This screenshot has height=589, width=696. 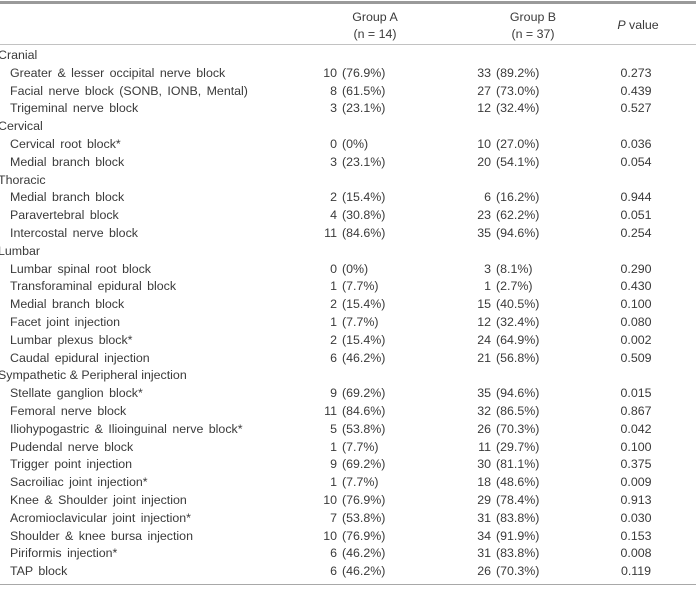 I want to click on procedure-label: Lumbar spinal root block, so click(x=80, y=268).